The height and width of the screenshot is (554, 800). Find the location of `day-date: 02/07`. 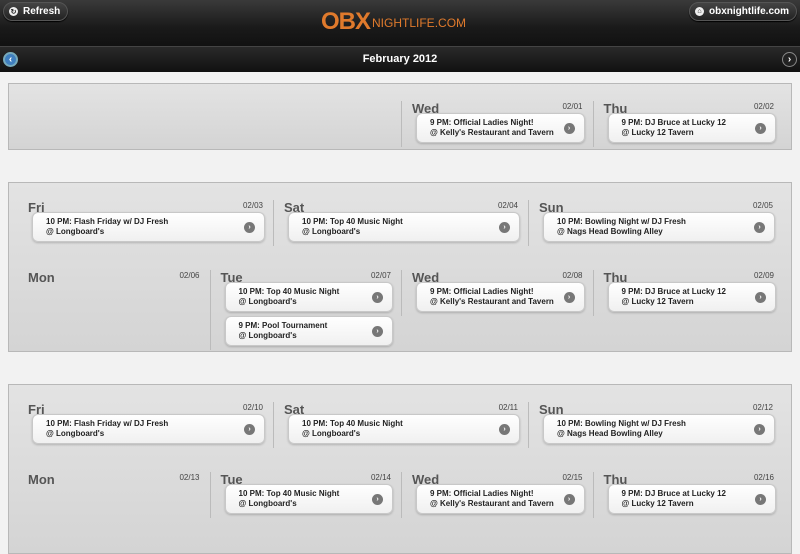

day-date: 02/07 is located at coordinates (380, 275).